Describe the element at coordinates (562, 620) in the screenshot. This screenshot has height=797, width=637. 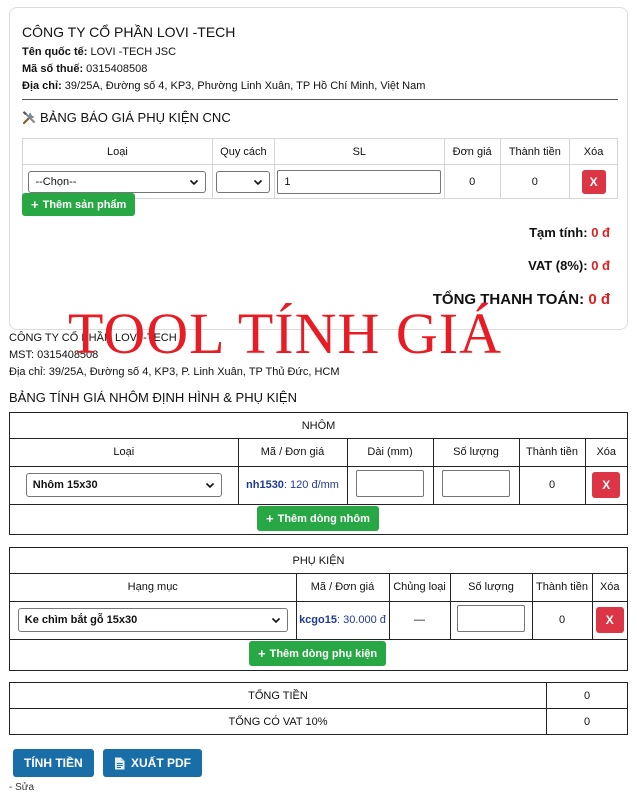
I see `accessory-total-cell: 0` at that location.